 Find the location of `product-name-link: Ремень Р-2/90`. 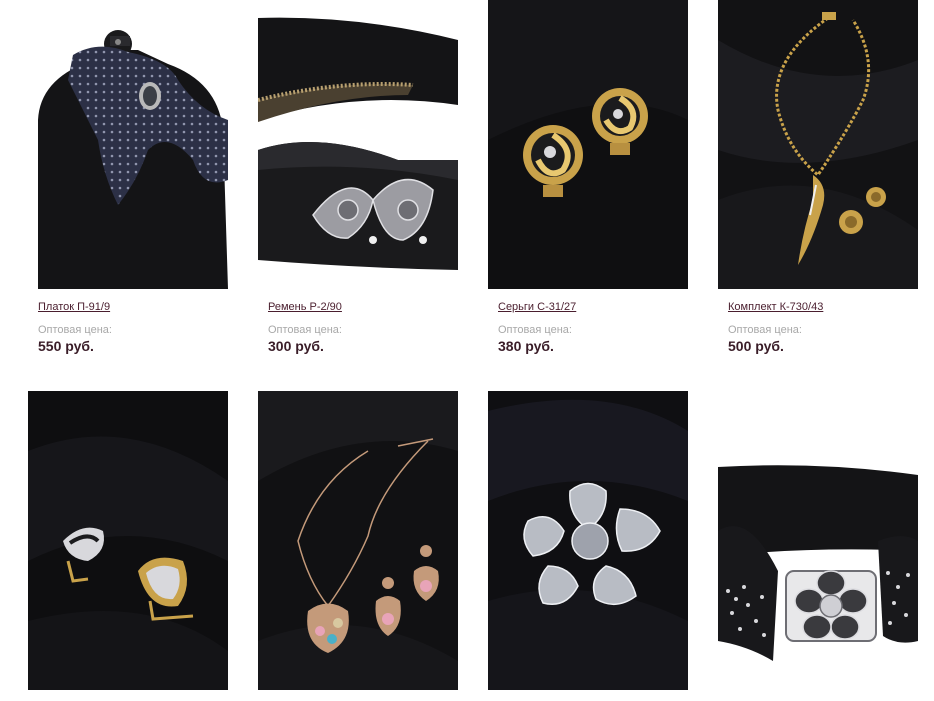

product-name-link: Ремень Р-2/90 is located at coordinates (305, 307).